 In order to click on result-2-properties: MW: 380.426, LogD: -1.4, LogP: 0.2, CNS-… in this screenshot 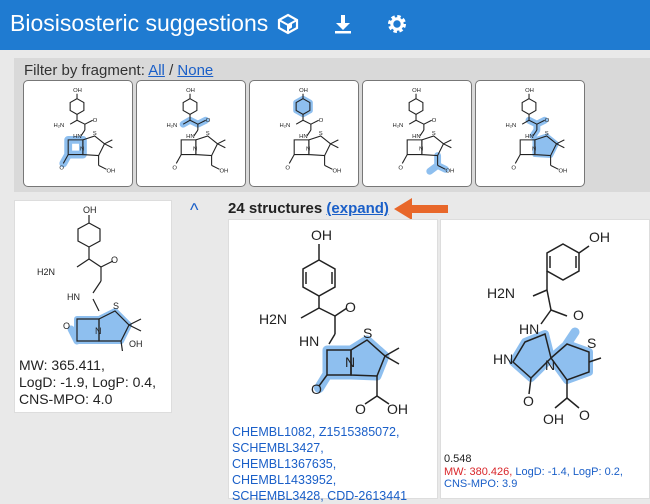, I will do `click(533, 478)`.